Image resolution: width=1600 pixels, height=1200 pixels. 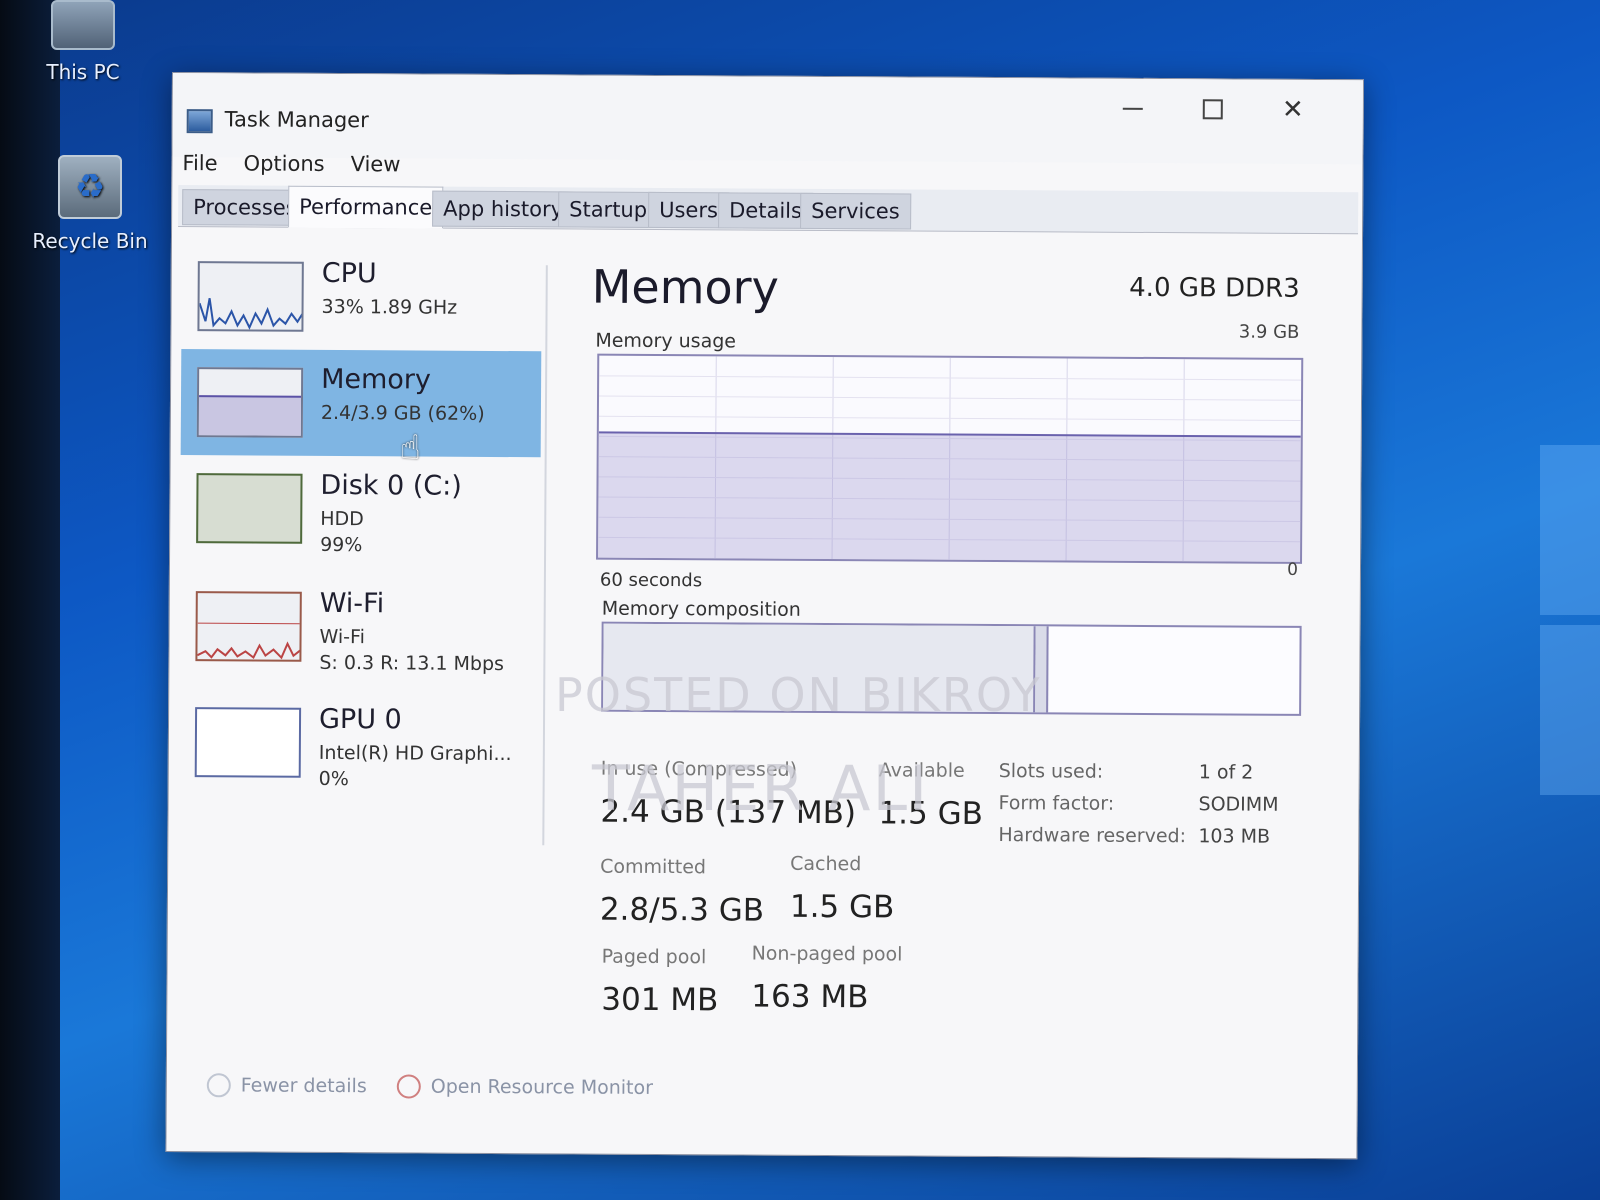 I want to click on stat-paged-pool: Paged pool 301 MB, so click(x=659, y=982).